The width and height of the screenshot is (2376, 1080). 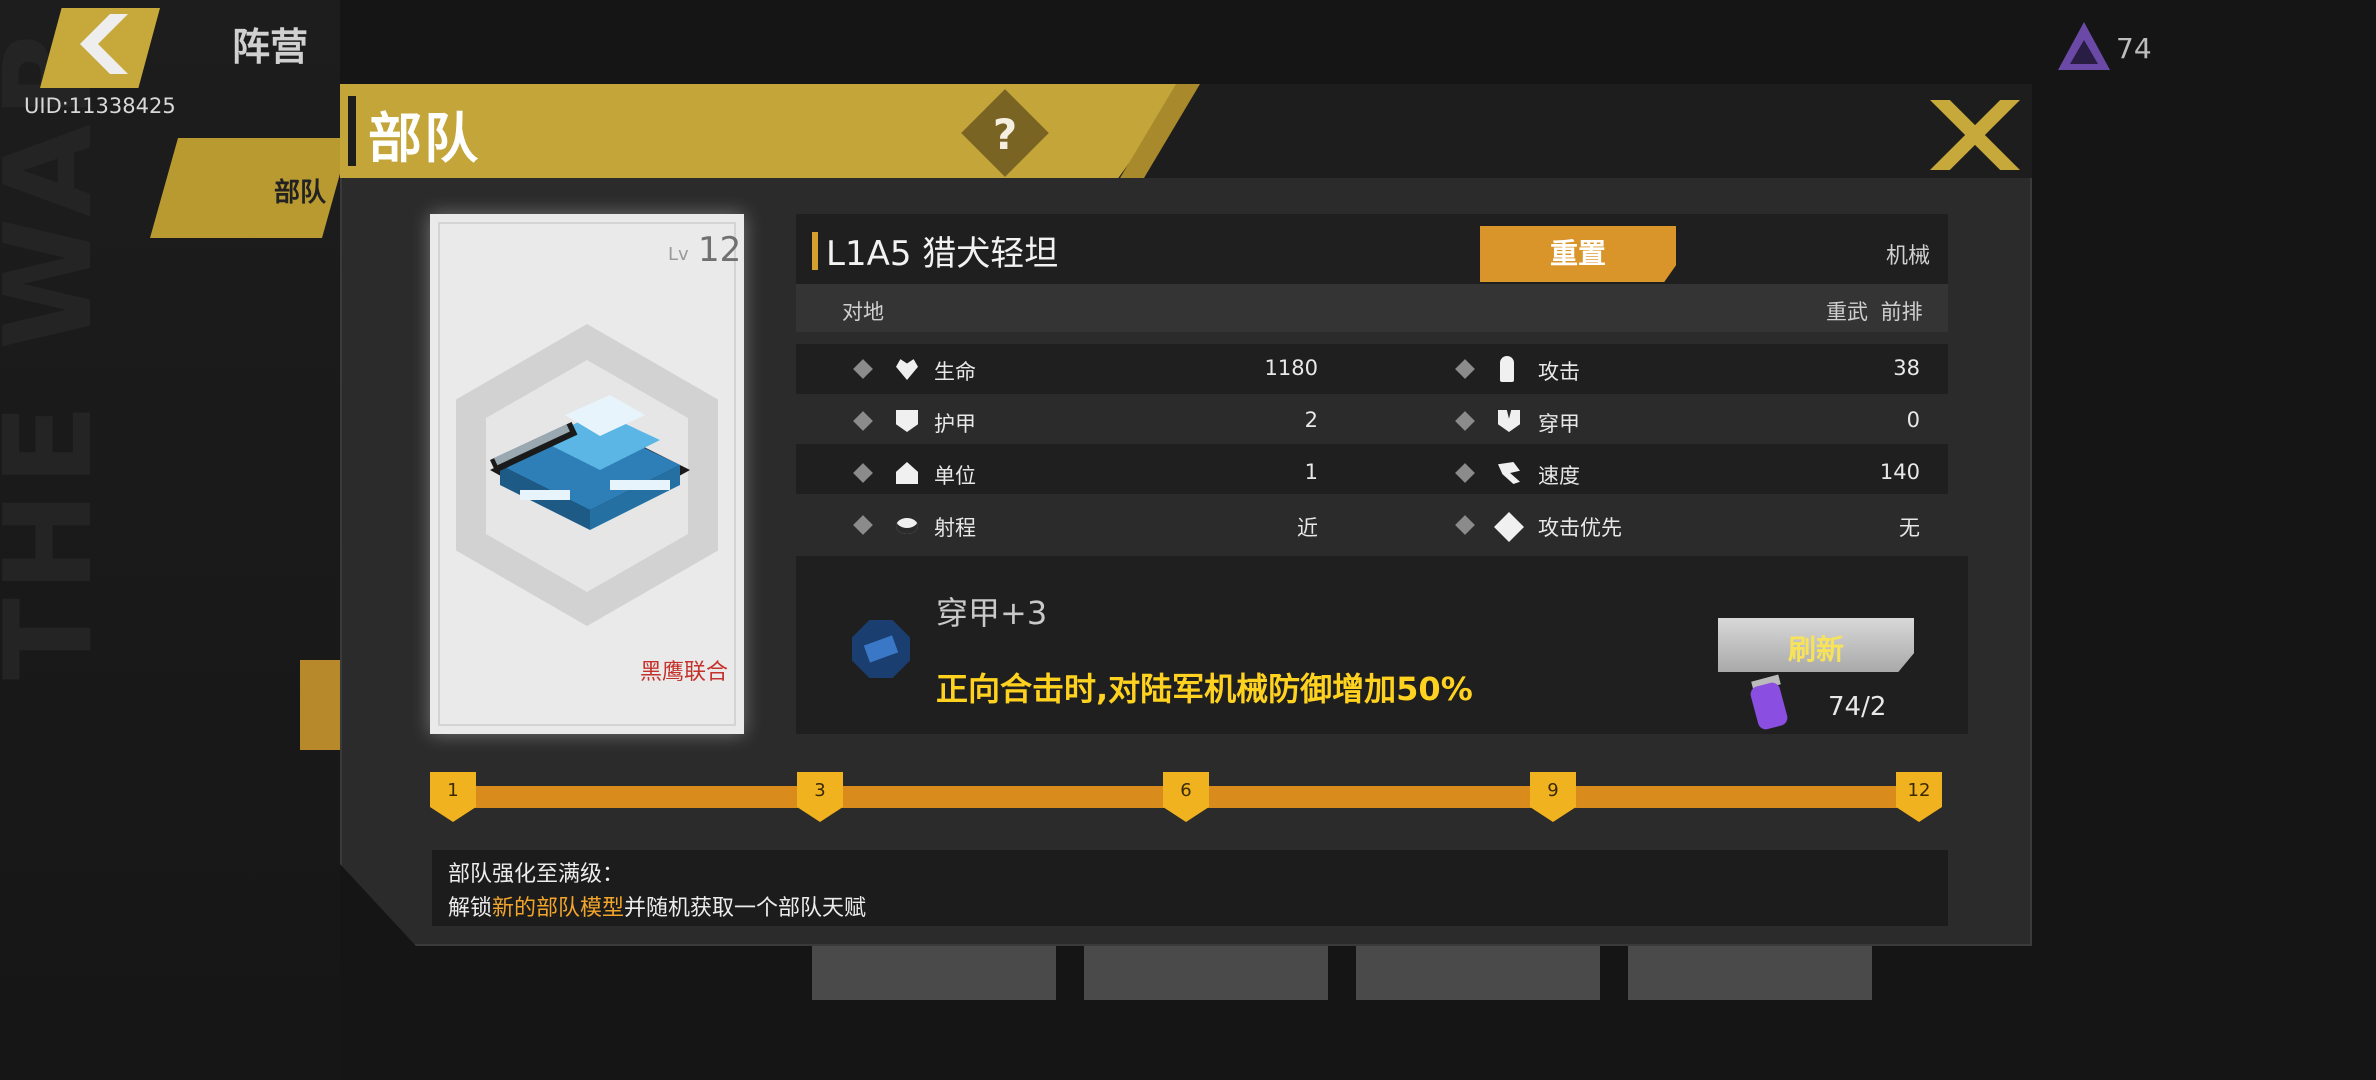 I want to click on milestone-level: 3, so click(x=820, y=790).